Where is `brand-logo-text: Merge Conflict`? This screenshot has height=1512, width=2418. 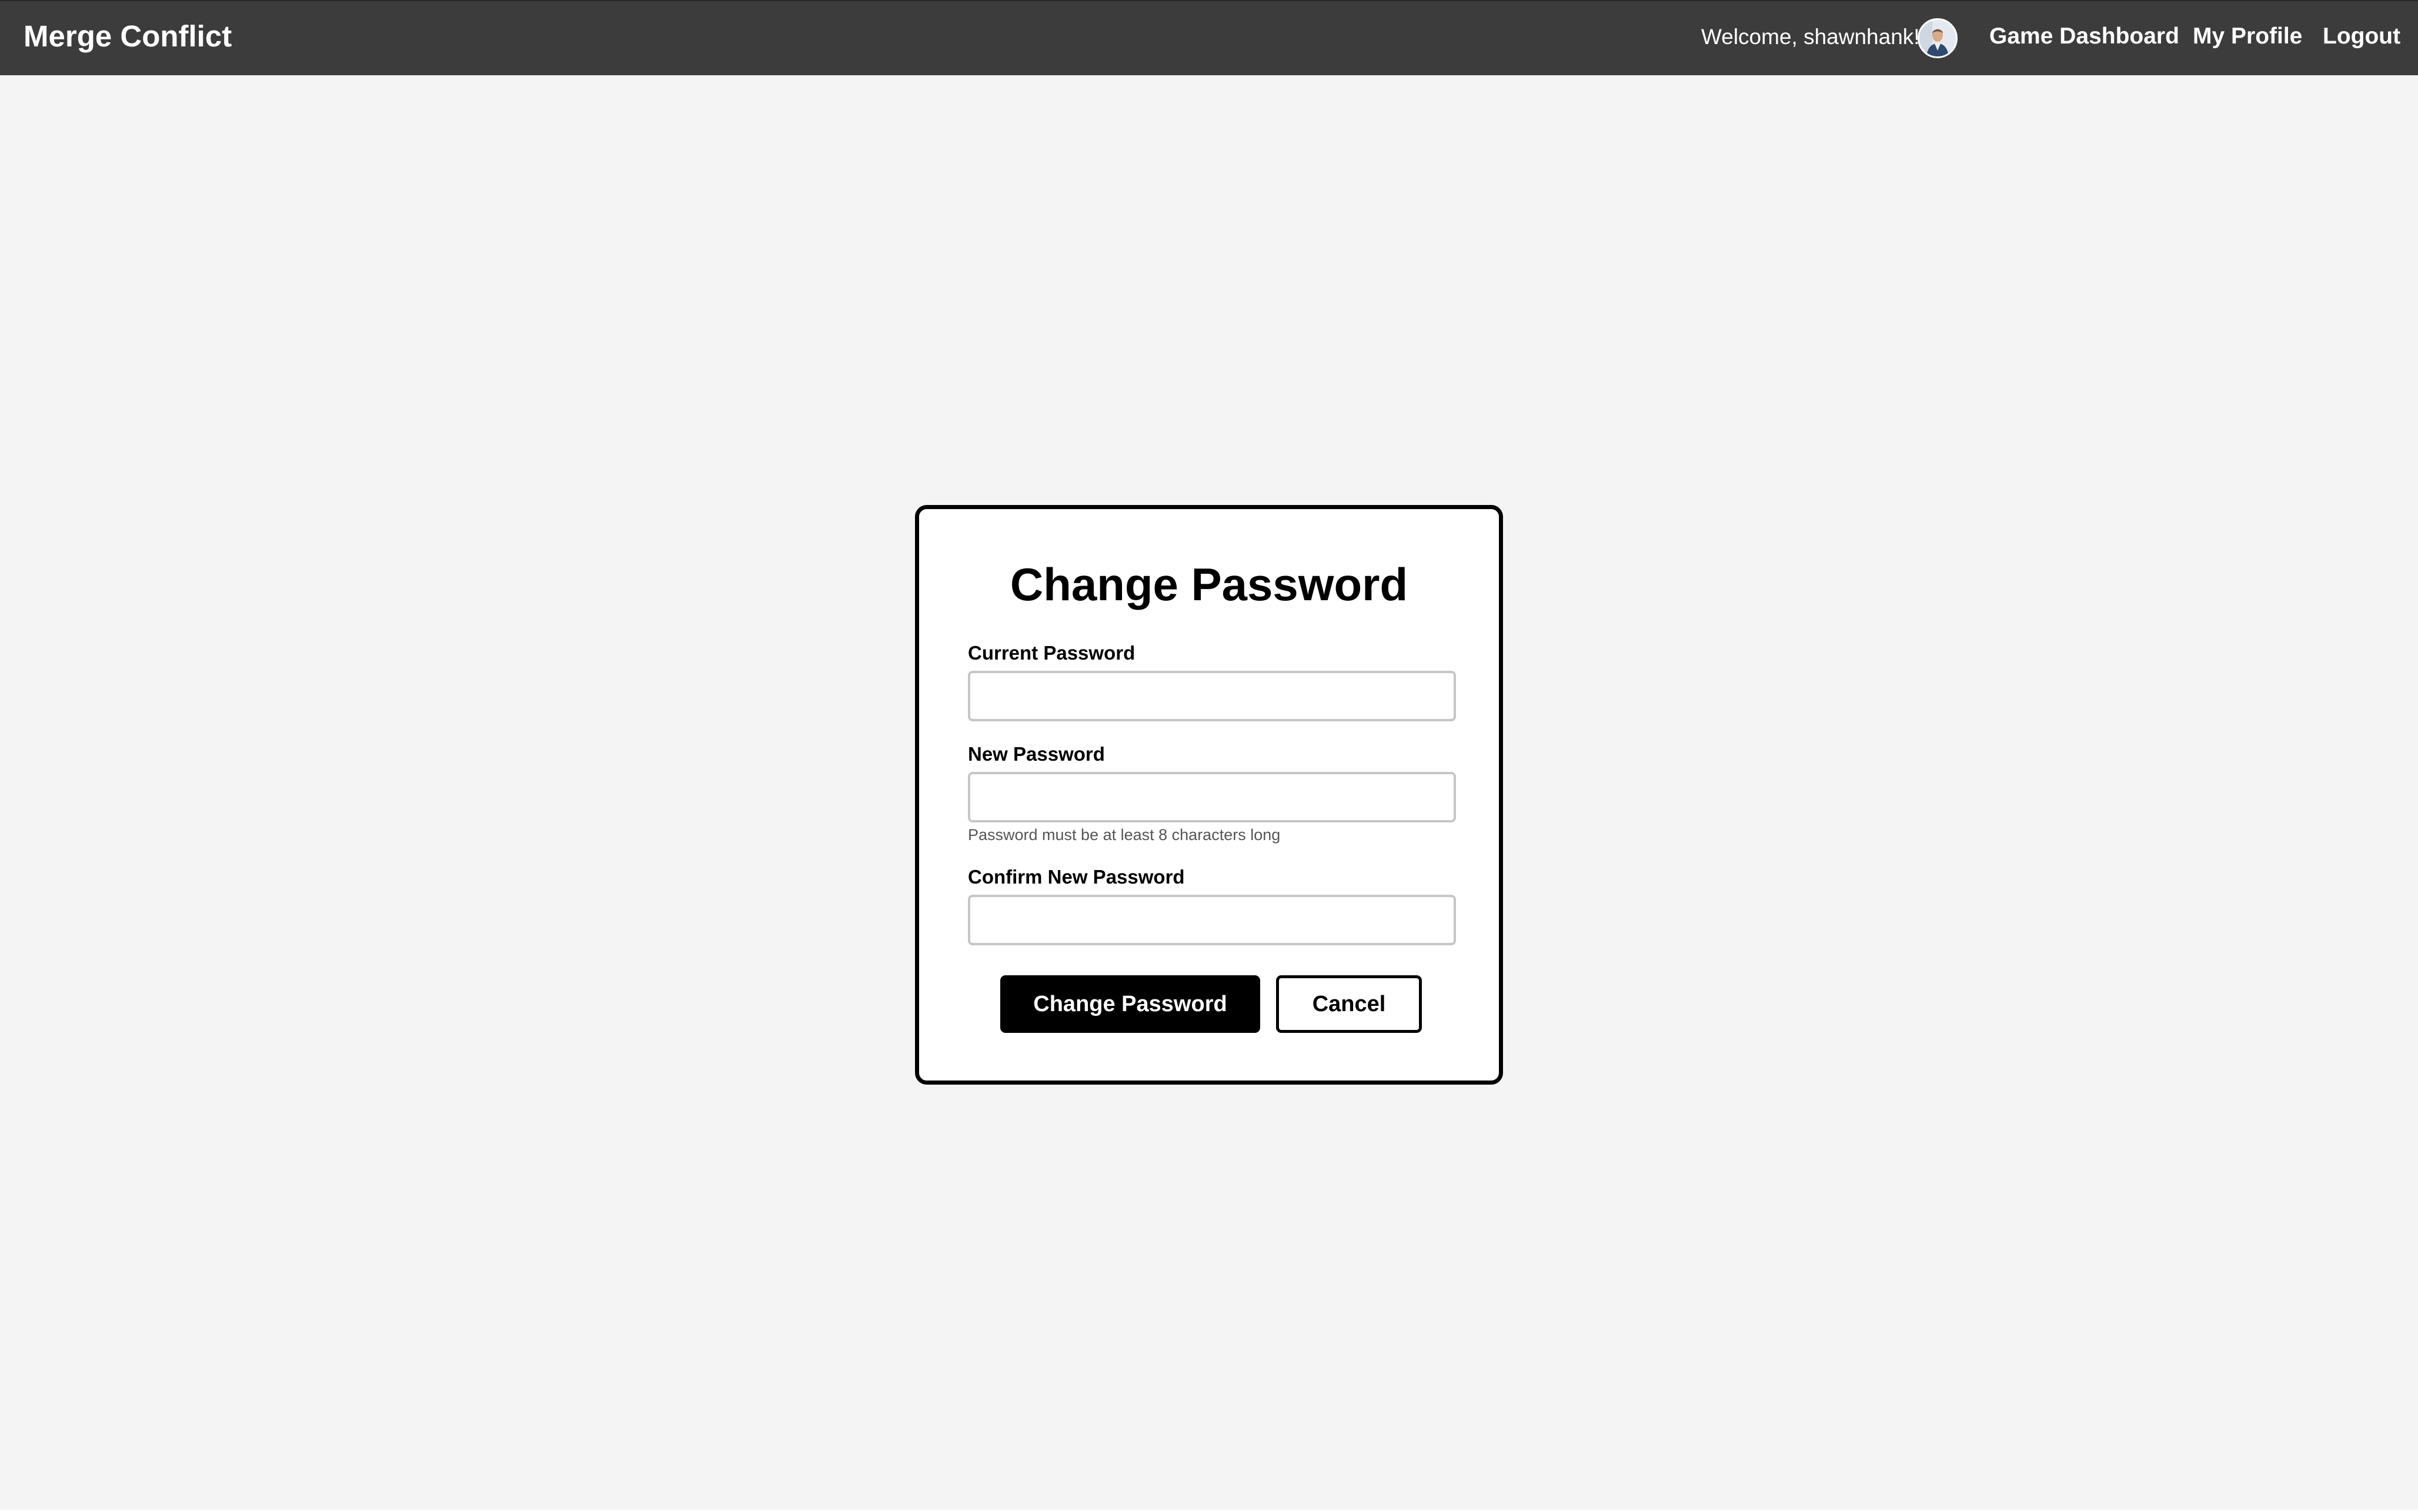
brand-logo-text: Merge Conflict is located at coordinates (128, 37).